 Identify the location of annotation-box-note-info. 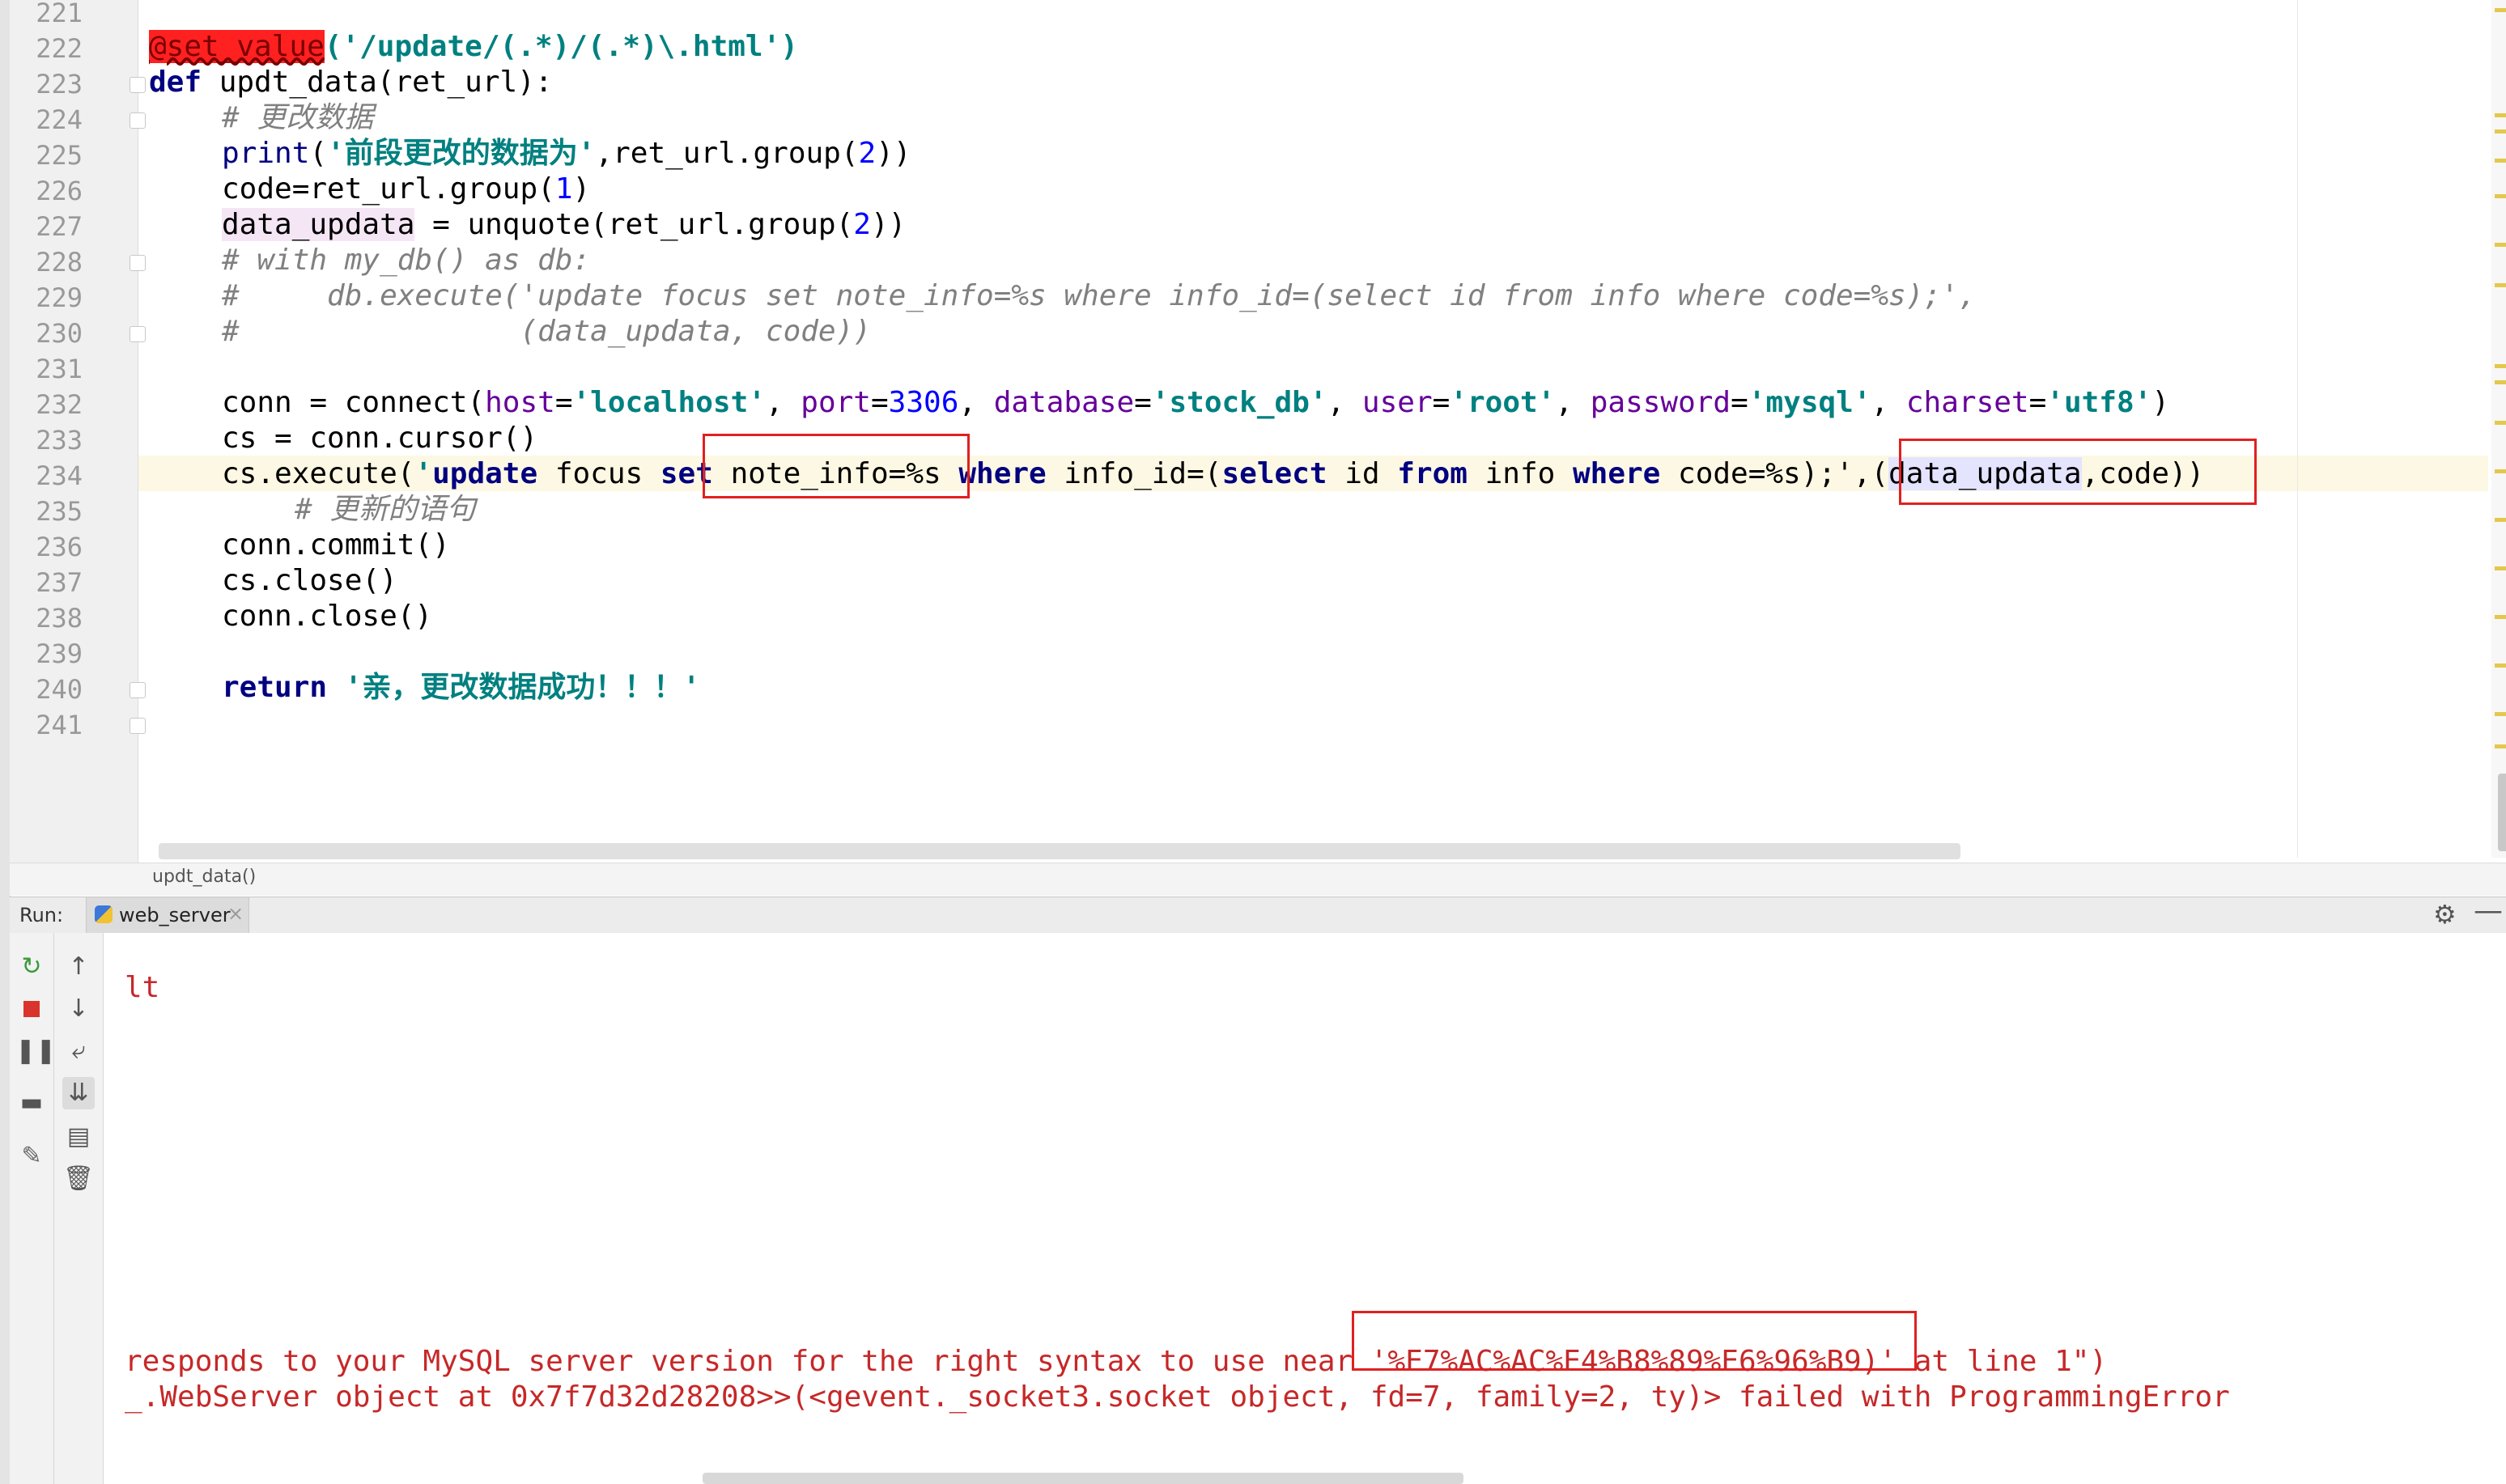
(837, 466).